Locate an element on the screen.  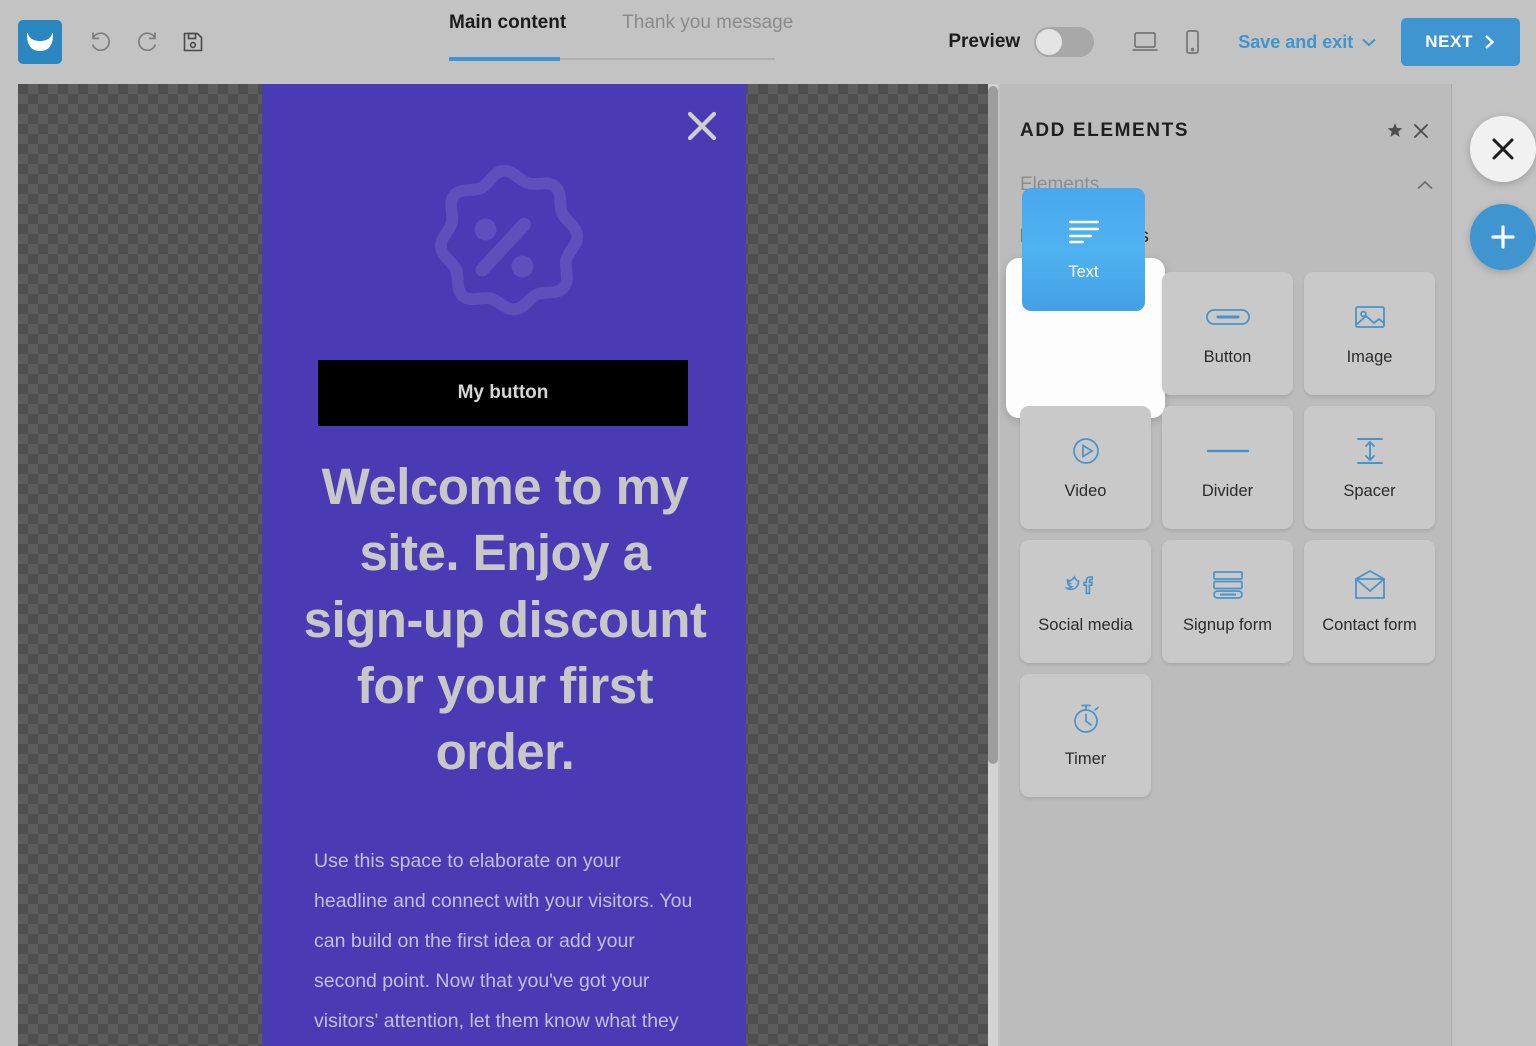
chevron-right-icon is located at coordinates (1490, 42).